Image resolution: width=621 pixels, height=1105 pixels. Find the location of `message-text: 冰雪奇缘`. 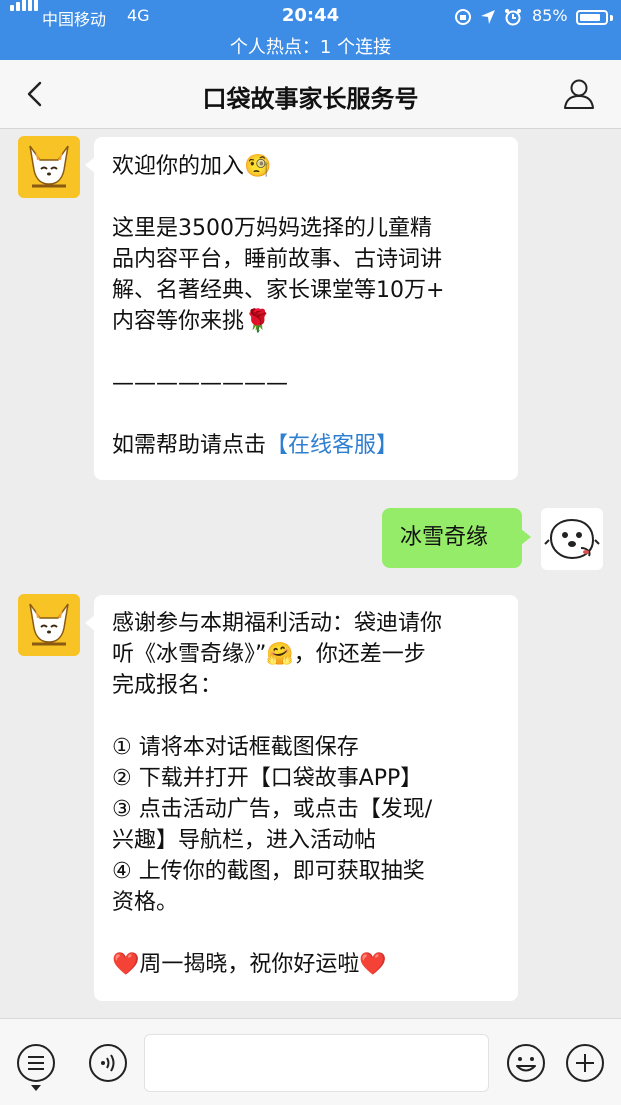

message-text: 冰雪奇缘 is located at coordinates (444, 537).